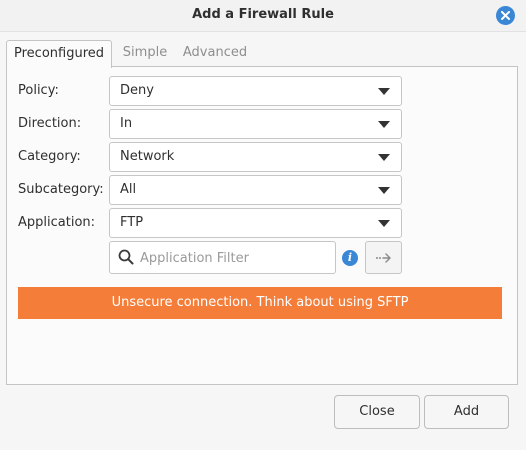  I want to click on title-bar: Add a Firewall Rule, so click(263, 16).